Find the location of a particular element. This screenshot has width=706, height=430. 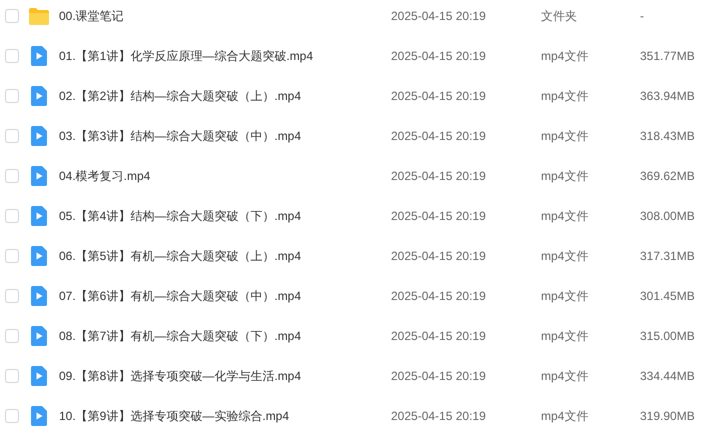

file-name: 06.【第5讲】有机—综合大题突破（上）.mp4 is located at coordinates (225, 256).